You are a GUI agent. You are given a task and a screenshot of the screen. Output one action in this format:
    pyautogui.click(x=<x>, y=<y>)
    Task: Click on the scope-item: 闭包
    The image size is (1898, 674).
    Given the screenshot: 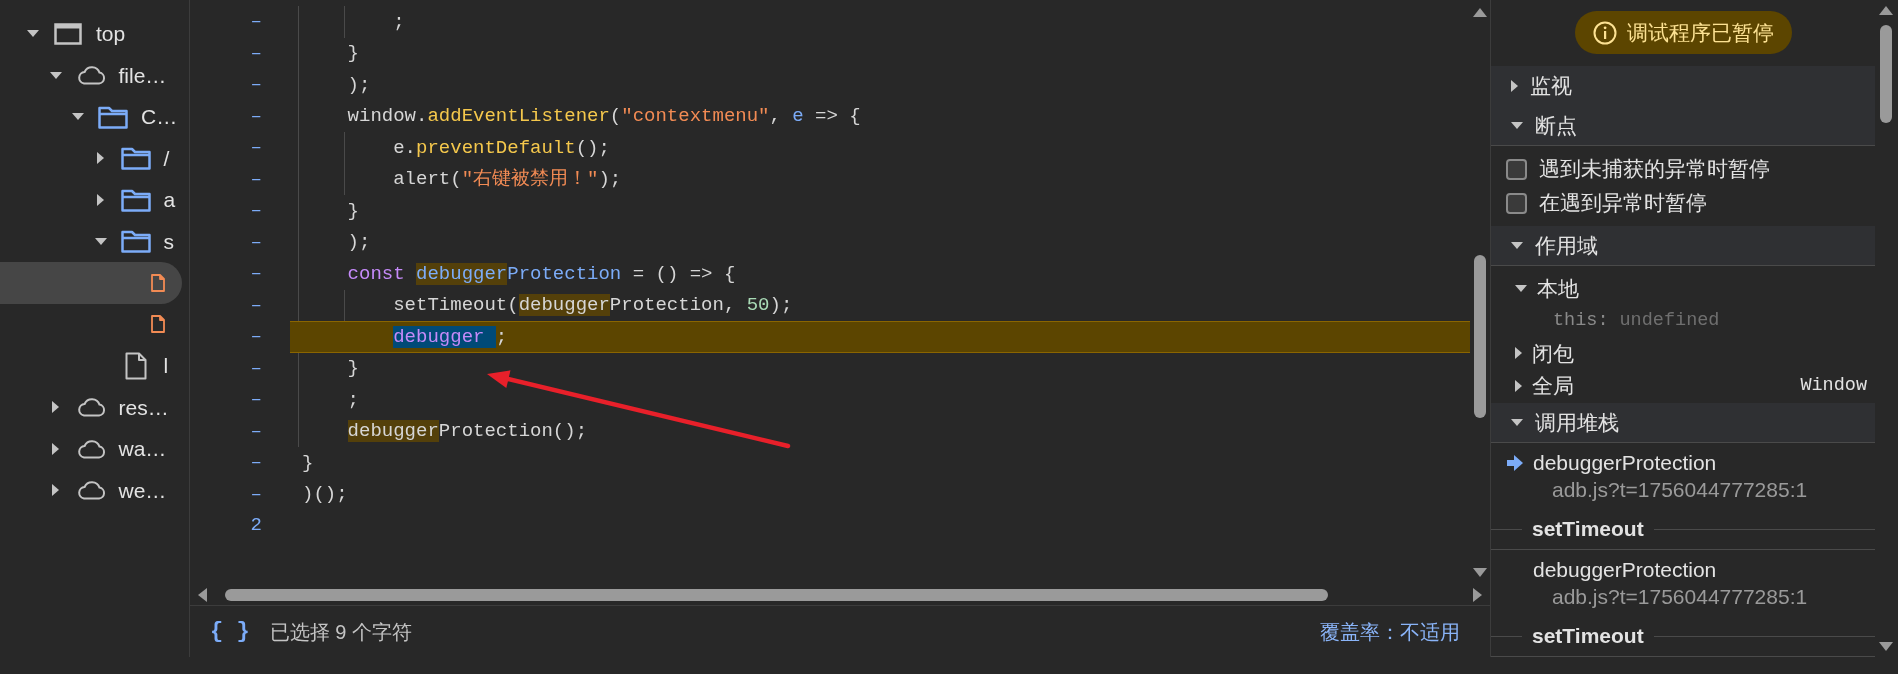 What is the action you would take?
    pyautogui.click(x=1683, y=353)
    